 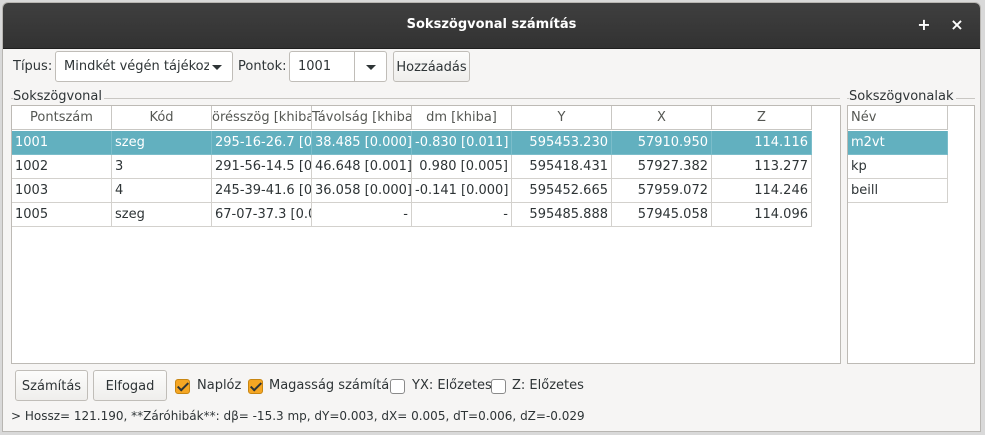 I want to click on column-header-y: Y, so click(x=562, y=118).